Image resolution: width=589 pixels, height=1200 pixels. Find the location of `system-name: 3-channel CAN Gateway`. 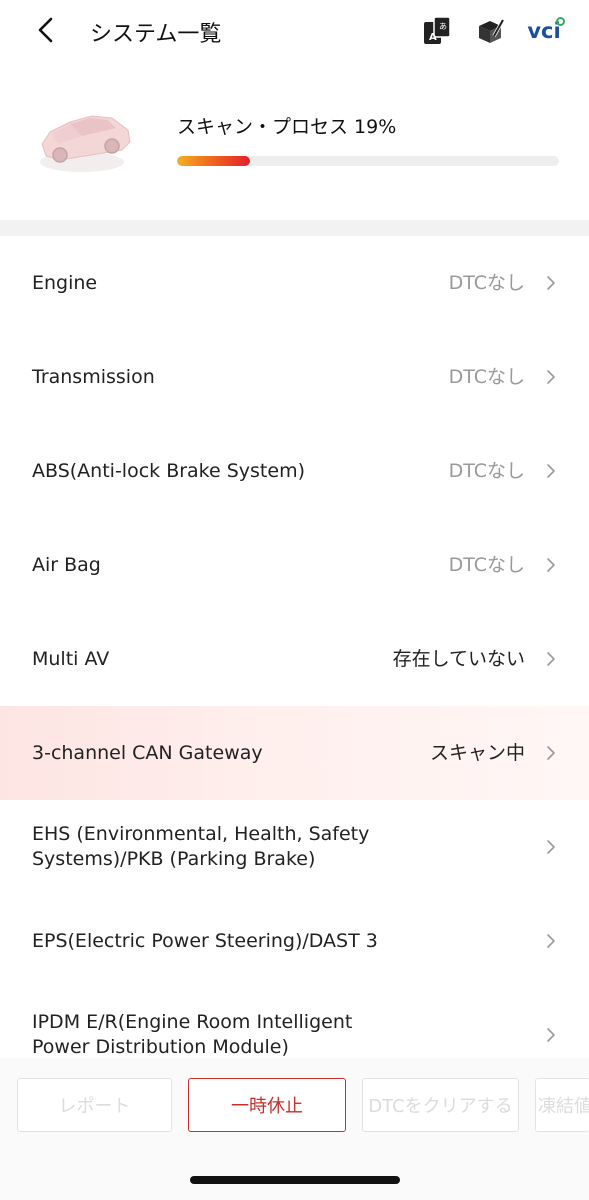

system-name: 3-channel CAN Gateway is located at coordinates (147, 752).